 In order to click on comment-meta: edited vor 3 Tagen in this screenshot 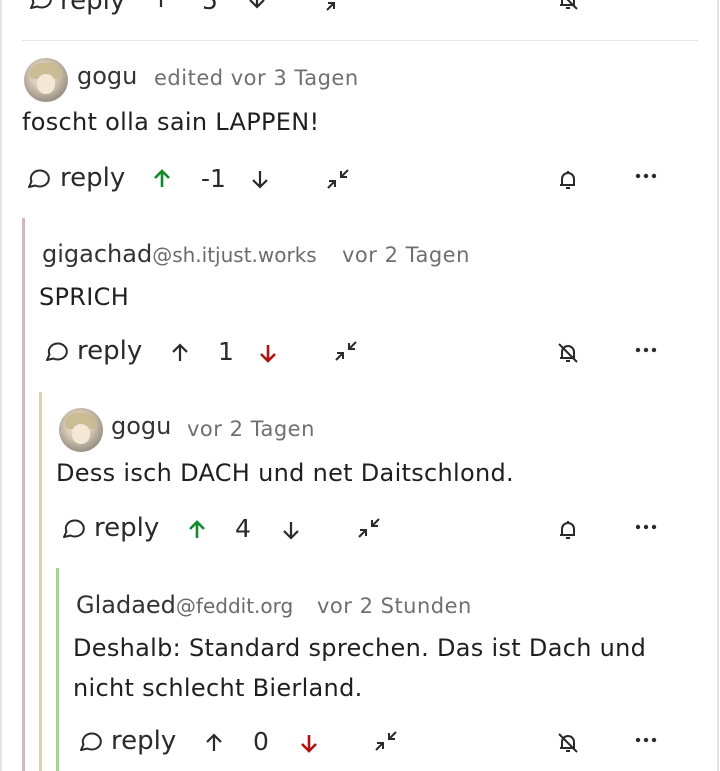, I will do `click(256, 78)`.